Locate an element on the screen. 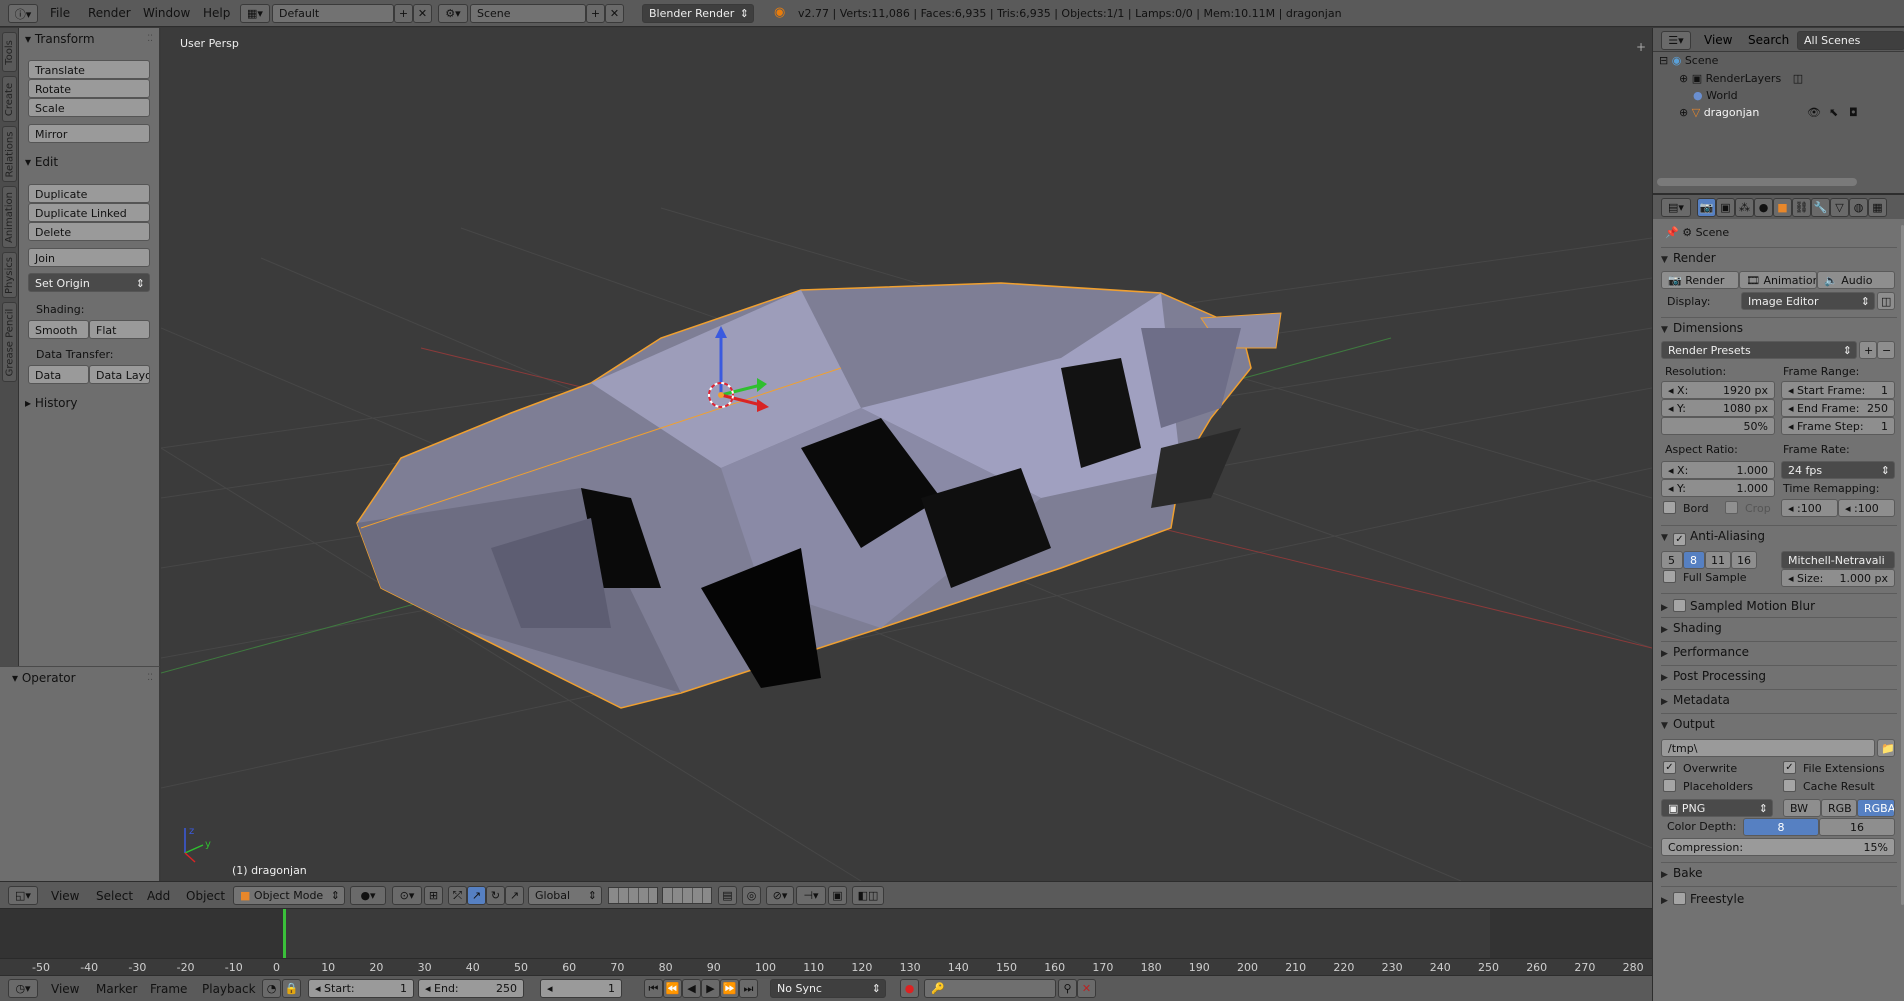 The width and height of the screenshot is (1904, 1001). rotate-manipulator-icon: ↗ is located at coordinates (476, 895).